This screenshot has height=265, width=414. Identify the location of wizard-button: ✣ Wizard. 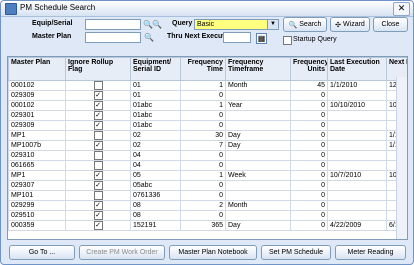
(350, 24).